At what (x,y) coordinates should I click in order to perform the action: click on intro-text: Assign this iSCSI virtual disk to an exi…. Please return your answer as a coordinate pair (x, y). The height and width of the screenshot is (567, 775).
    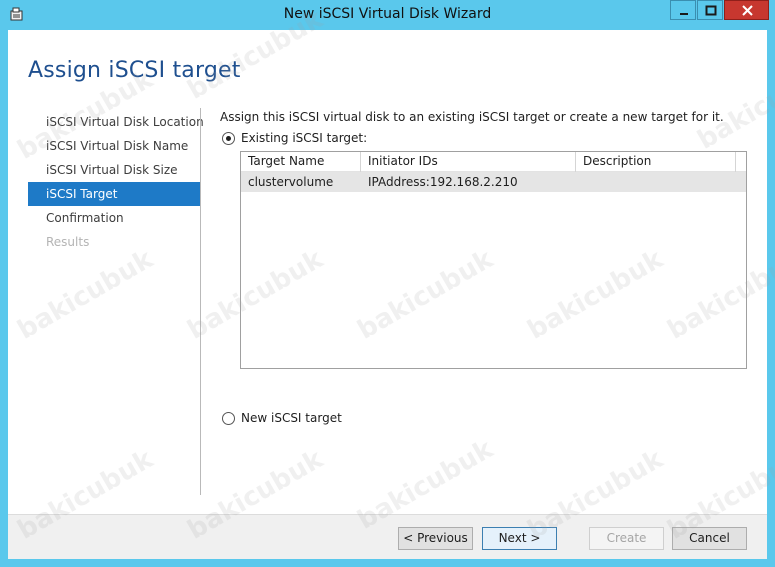
    Looking at the image, I should click on (472, 117).